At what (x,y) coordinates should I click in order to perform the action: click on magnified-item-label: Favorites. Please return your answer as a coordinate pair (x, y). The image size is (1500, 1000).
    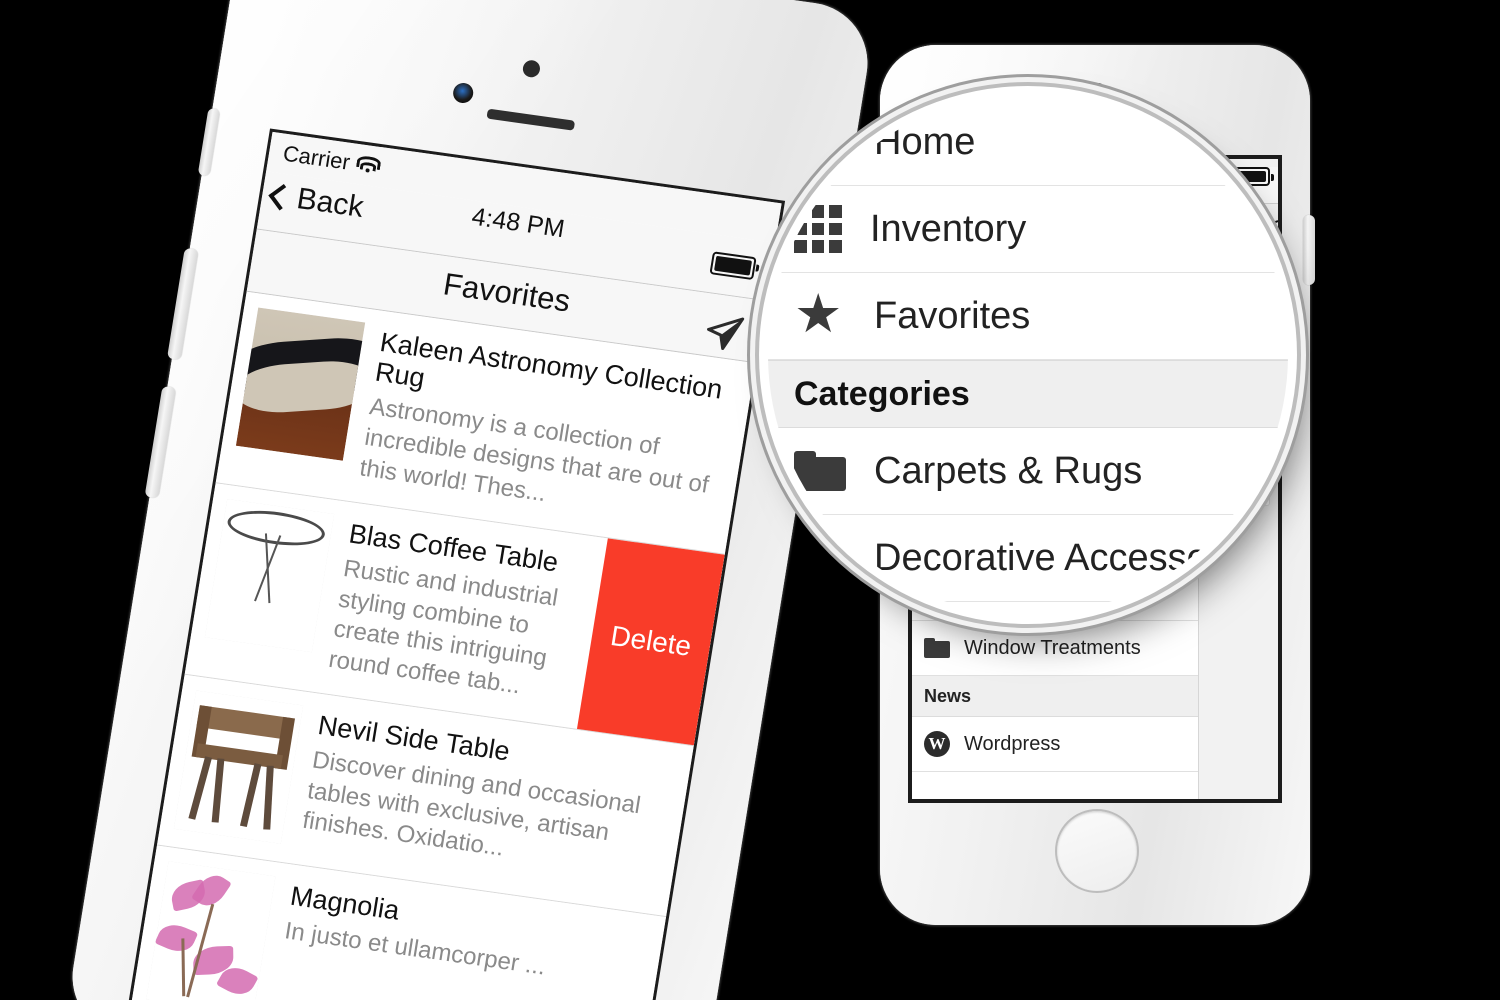
    Looking at the image, I should click on (952, 315).